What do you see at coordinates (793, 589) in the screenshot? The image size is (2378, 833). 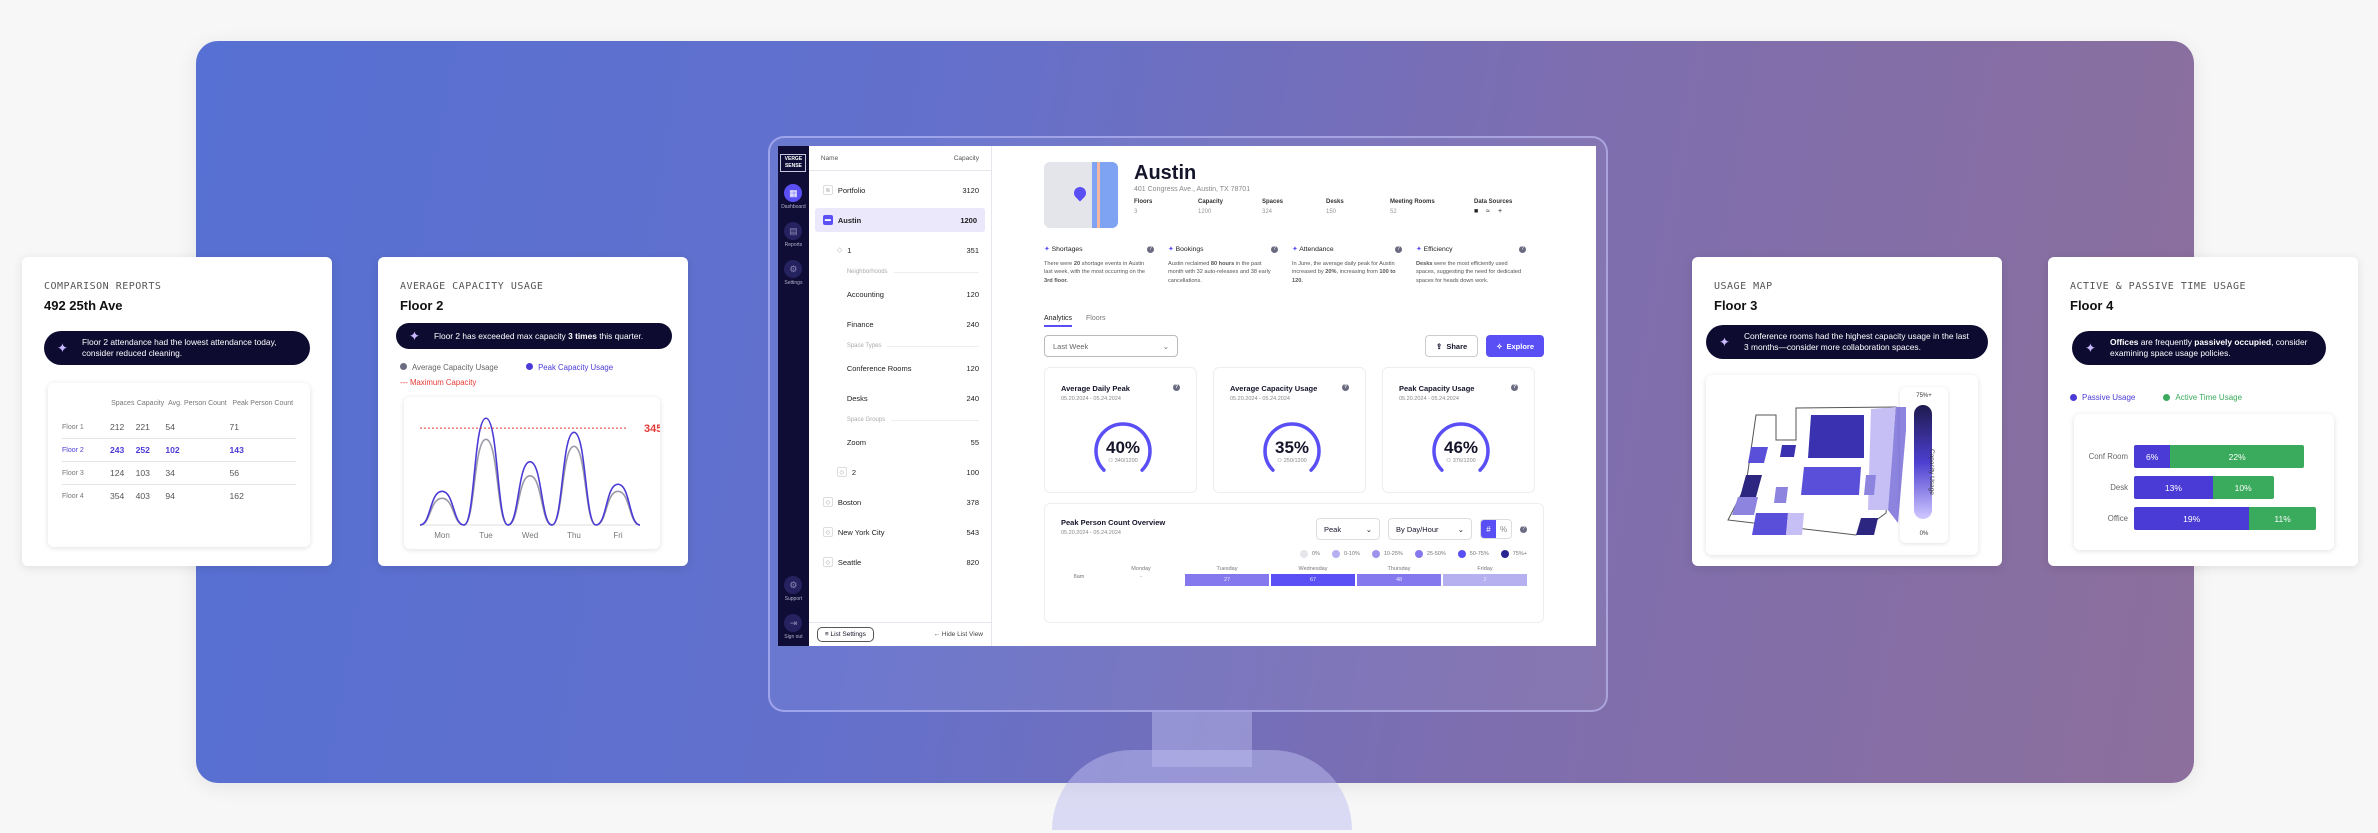 I see `nav-support: ⚙ Support` at bounding box center [793, 589].